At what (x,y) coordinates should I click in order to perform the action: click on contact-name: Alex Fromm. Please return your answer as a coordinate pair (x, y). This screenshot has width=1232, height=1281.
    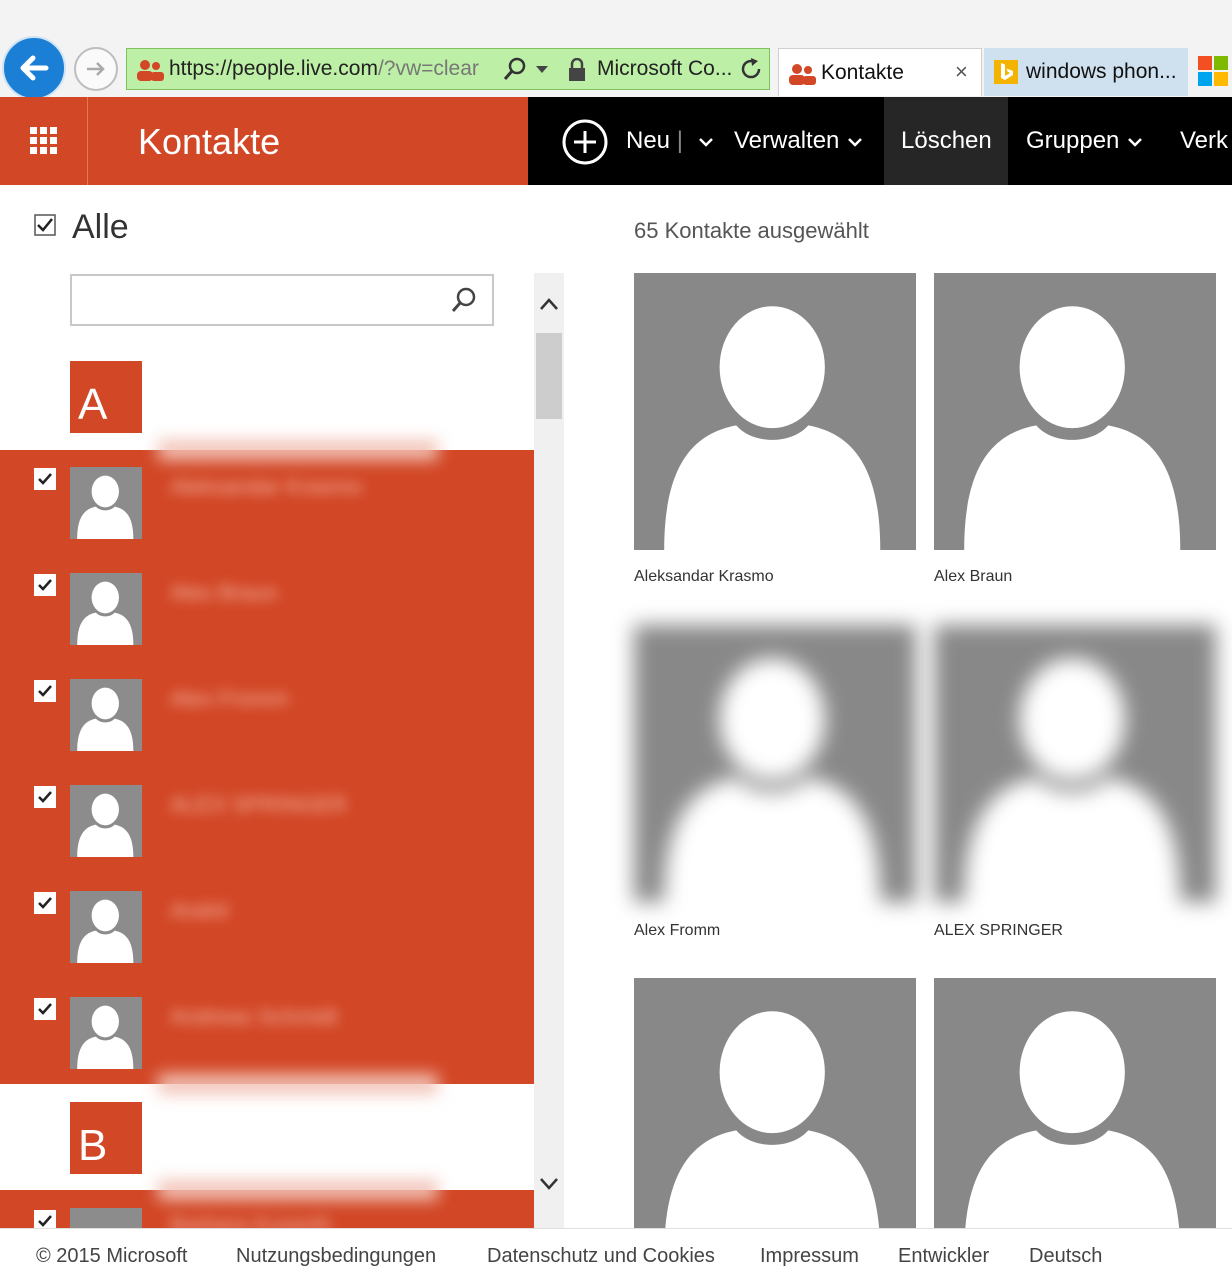
    Looking at the image, I should click on (229, 698).